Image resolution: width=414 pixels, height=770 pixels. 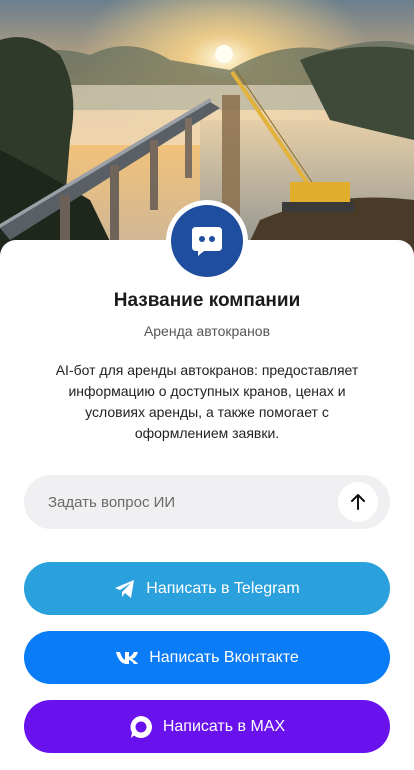 What do you see at coordinates (141, 727) in the screenshot?
I see `max-icon` at bounding box center [141, 727].